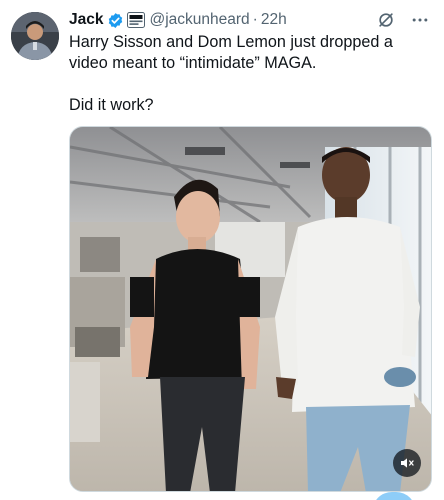  I want to click on grok-icon, so click(386, 20).